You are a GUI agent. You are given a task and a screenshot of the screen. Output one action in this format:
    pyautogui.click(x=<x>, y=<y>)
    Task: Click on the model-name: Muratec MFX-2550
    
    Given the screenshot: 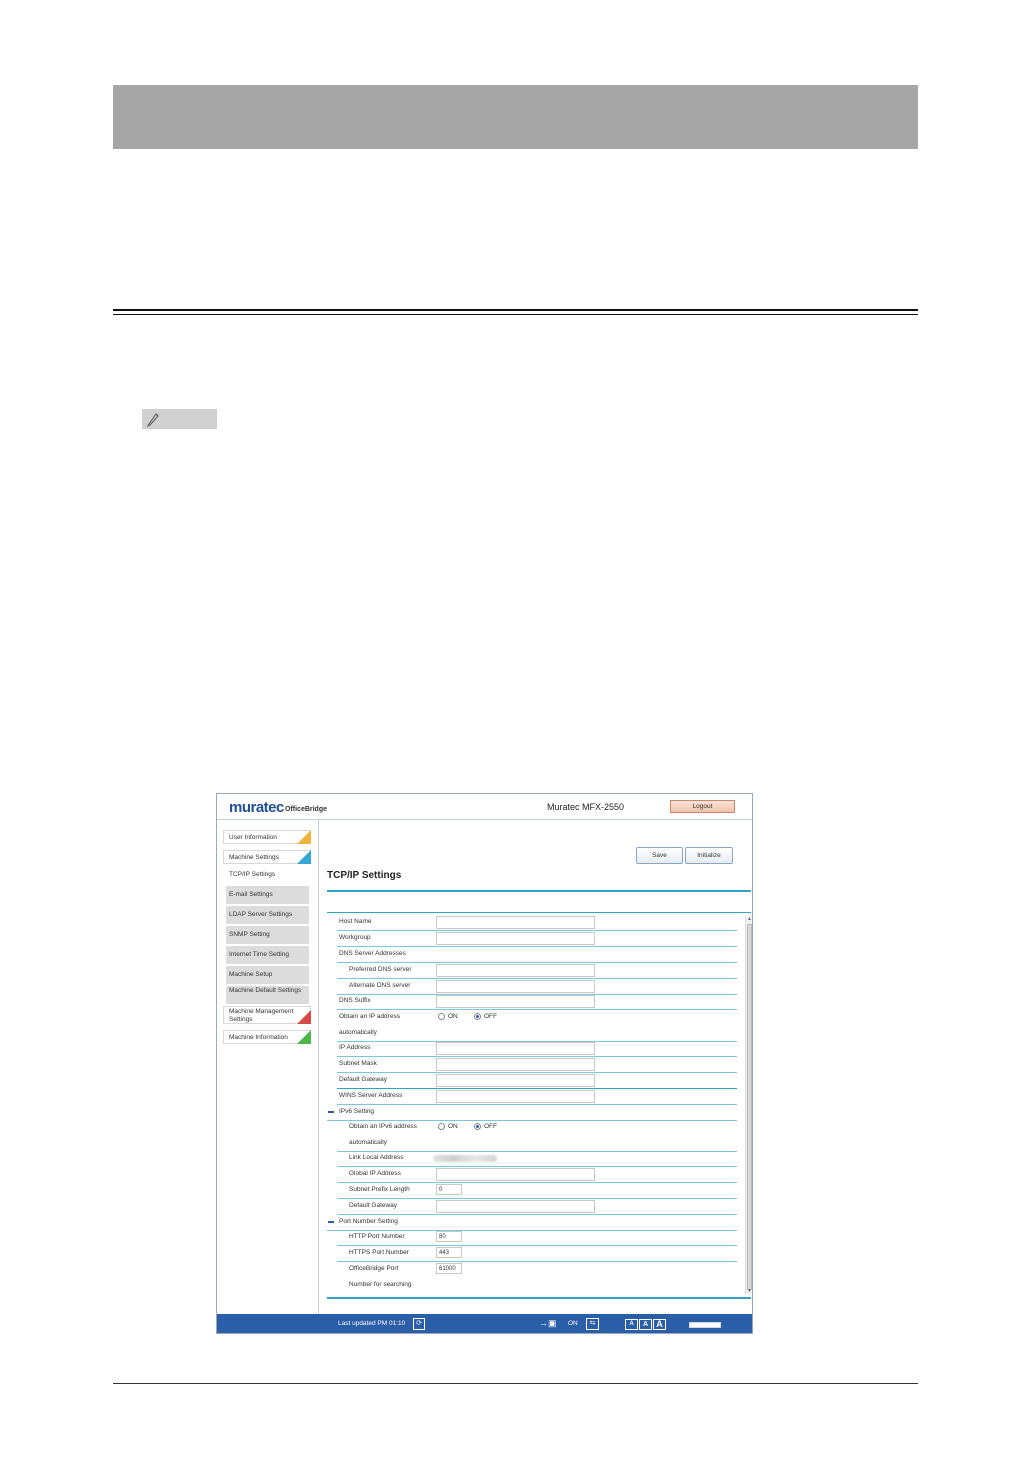 What is the action you would take?
    pyautogui.click(x=586, y=807)
    